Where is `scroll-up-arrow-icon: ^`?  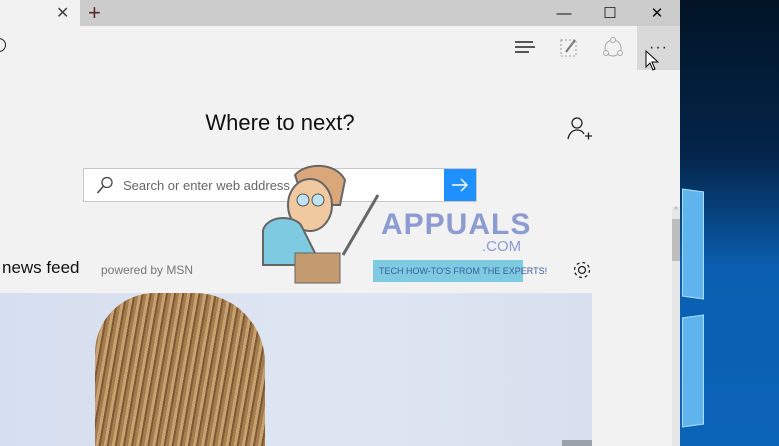 scroll-up-arrow-icon: ^ is located at coordinates (676, 211).